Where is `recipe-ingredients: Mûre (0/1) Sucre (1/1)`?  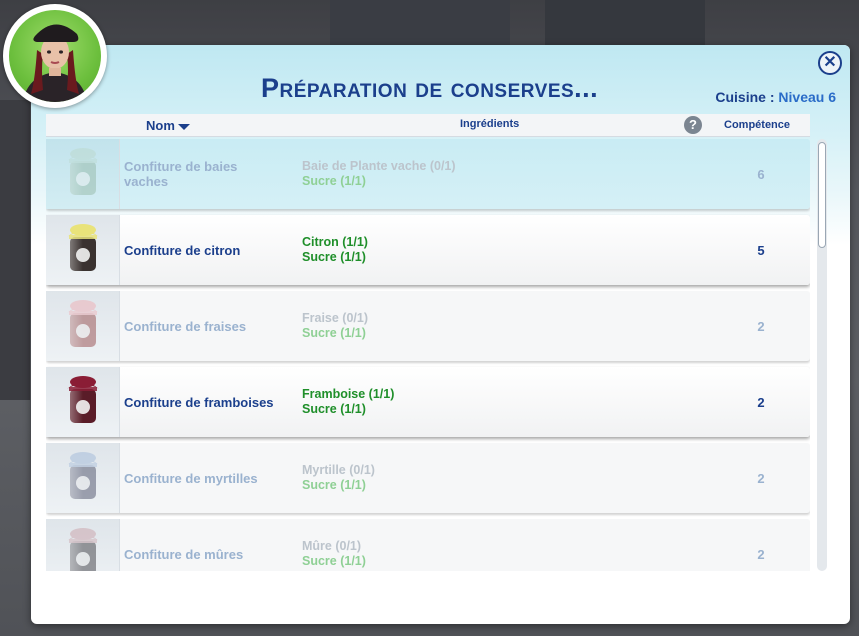 recipe-ingredients: Mûre (0/1) Sucre (1/1) is located at coordinates (334, 554).